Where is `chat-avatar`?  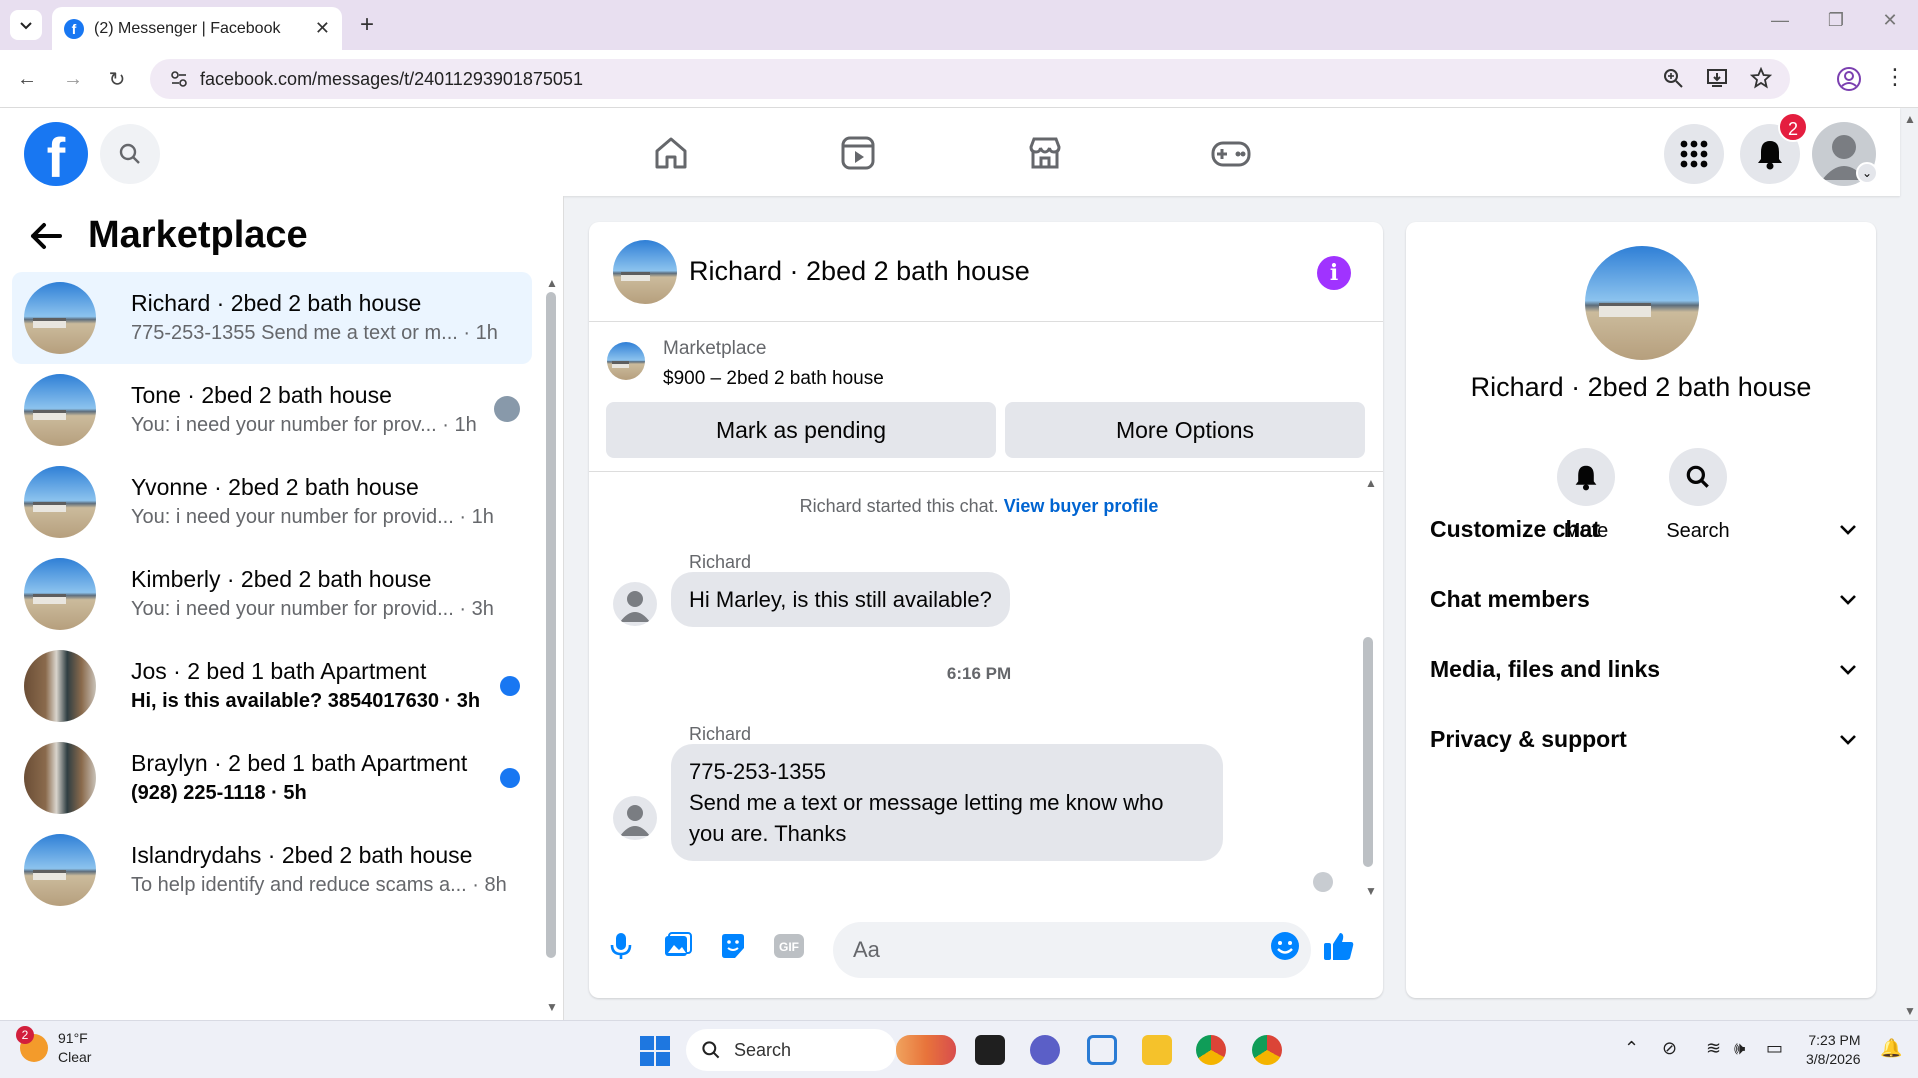 chat-avatar is located at coordinates (645, 272).